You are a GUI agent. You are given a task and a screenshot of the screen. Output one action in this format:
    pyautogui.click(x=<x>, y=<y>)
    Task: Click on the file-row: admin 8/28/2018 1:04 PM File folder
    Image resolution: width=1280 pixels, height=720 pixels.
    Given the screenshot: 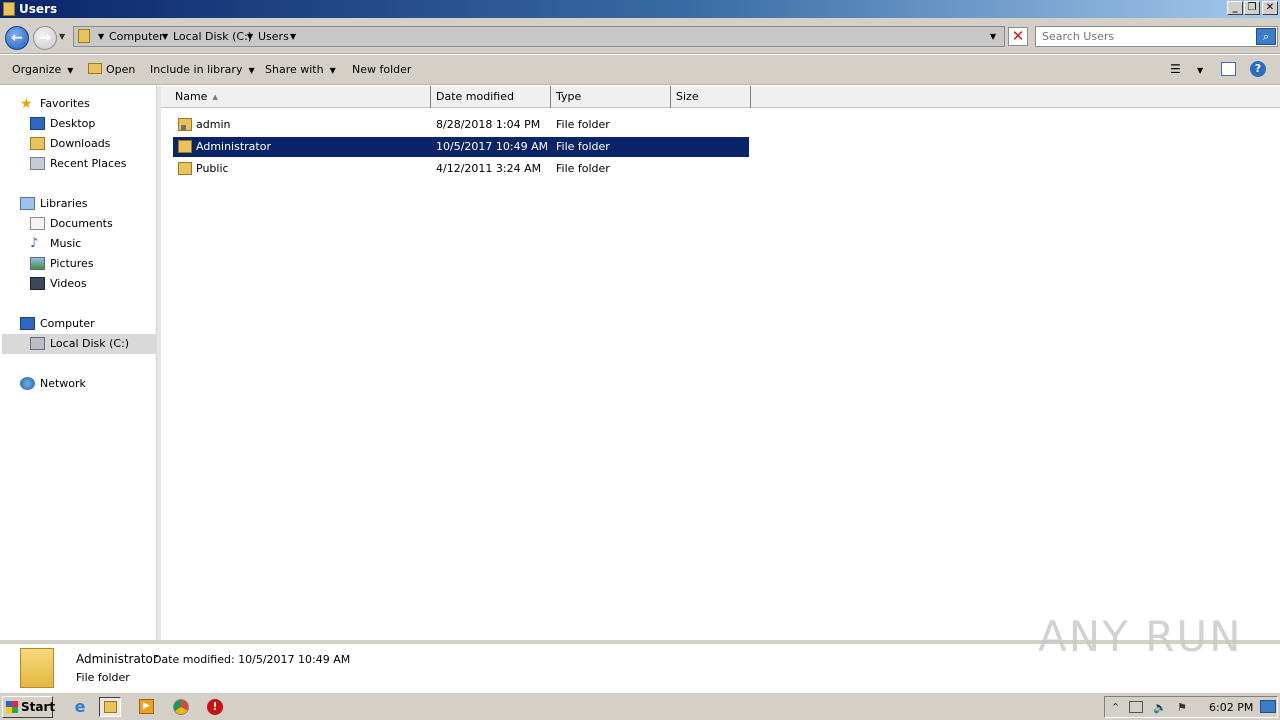 What is the action you would take?
    pyautogui.click(x=461, y=125)
    